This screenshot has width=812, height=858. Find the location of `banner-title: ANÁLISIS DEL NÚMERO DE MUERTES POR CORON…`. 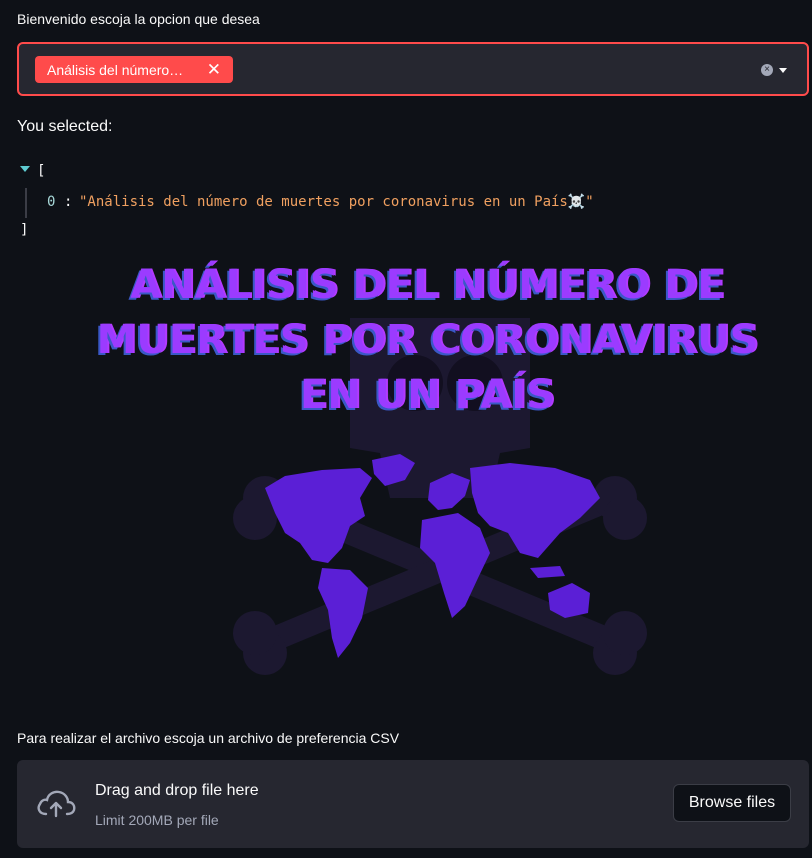

banner-title: ANÁLISIS DEL NÚMERO DE MUERTES POR CORON… is located at coordinates (427, 340).